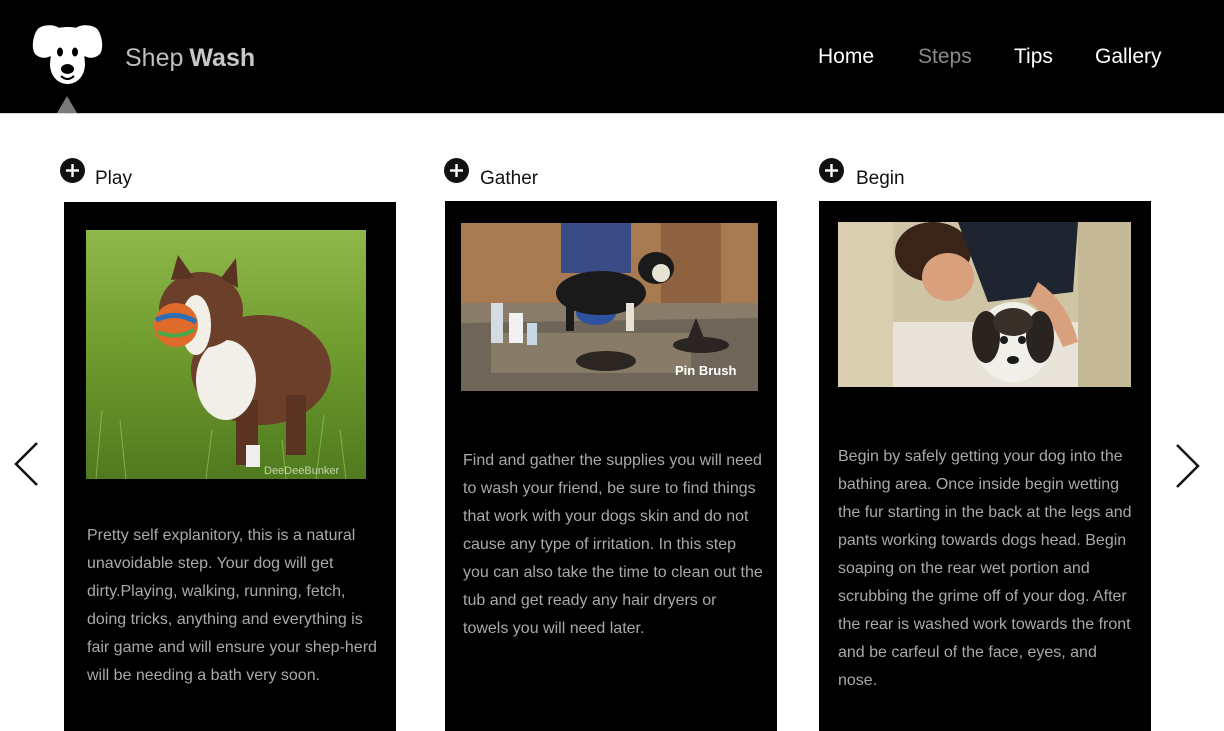  I want to click on chevron-right-icon, so click(1188, 466).